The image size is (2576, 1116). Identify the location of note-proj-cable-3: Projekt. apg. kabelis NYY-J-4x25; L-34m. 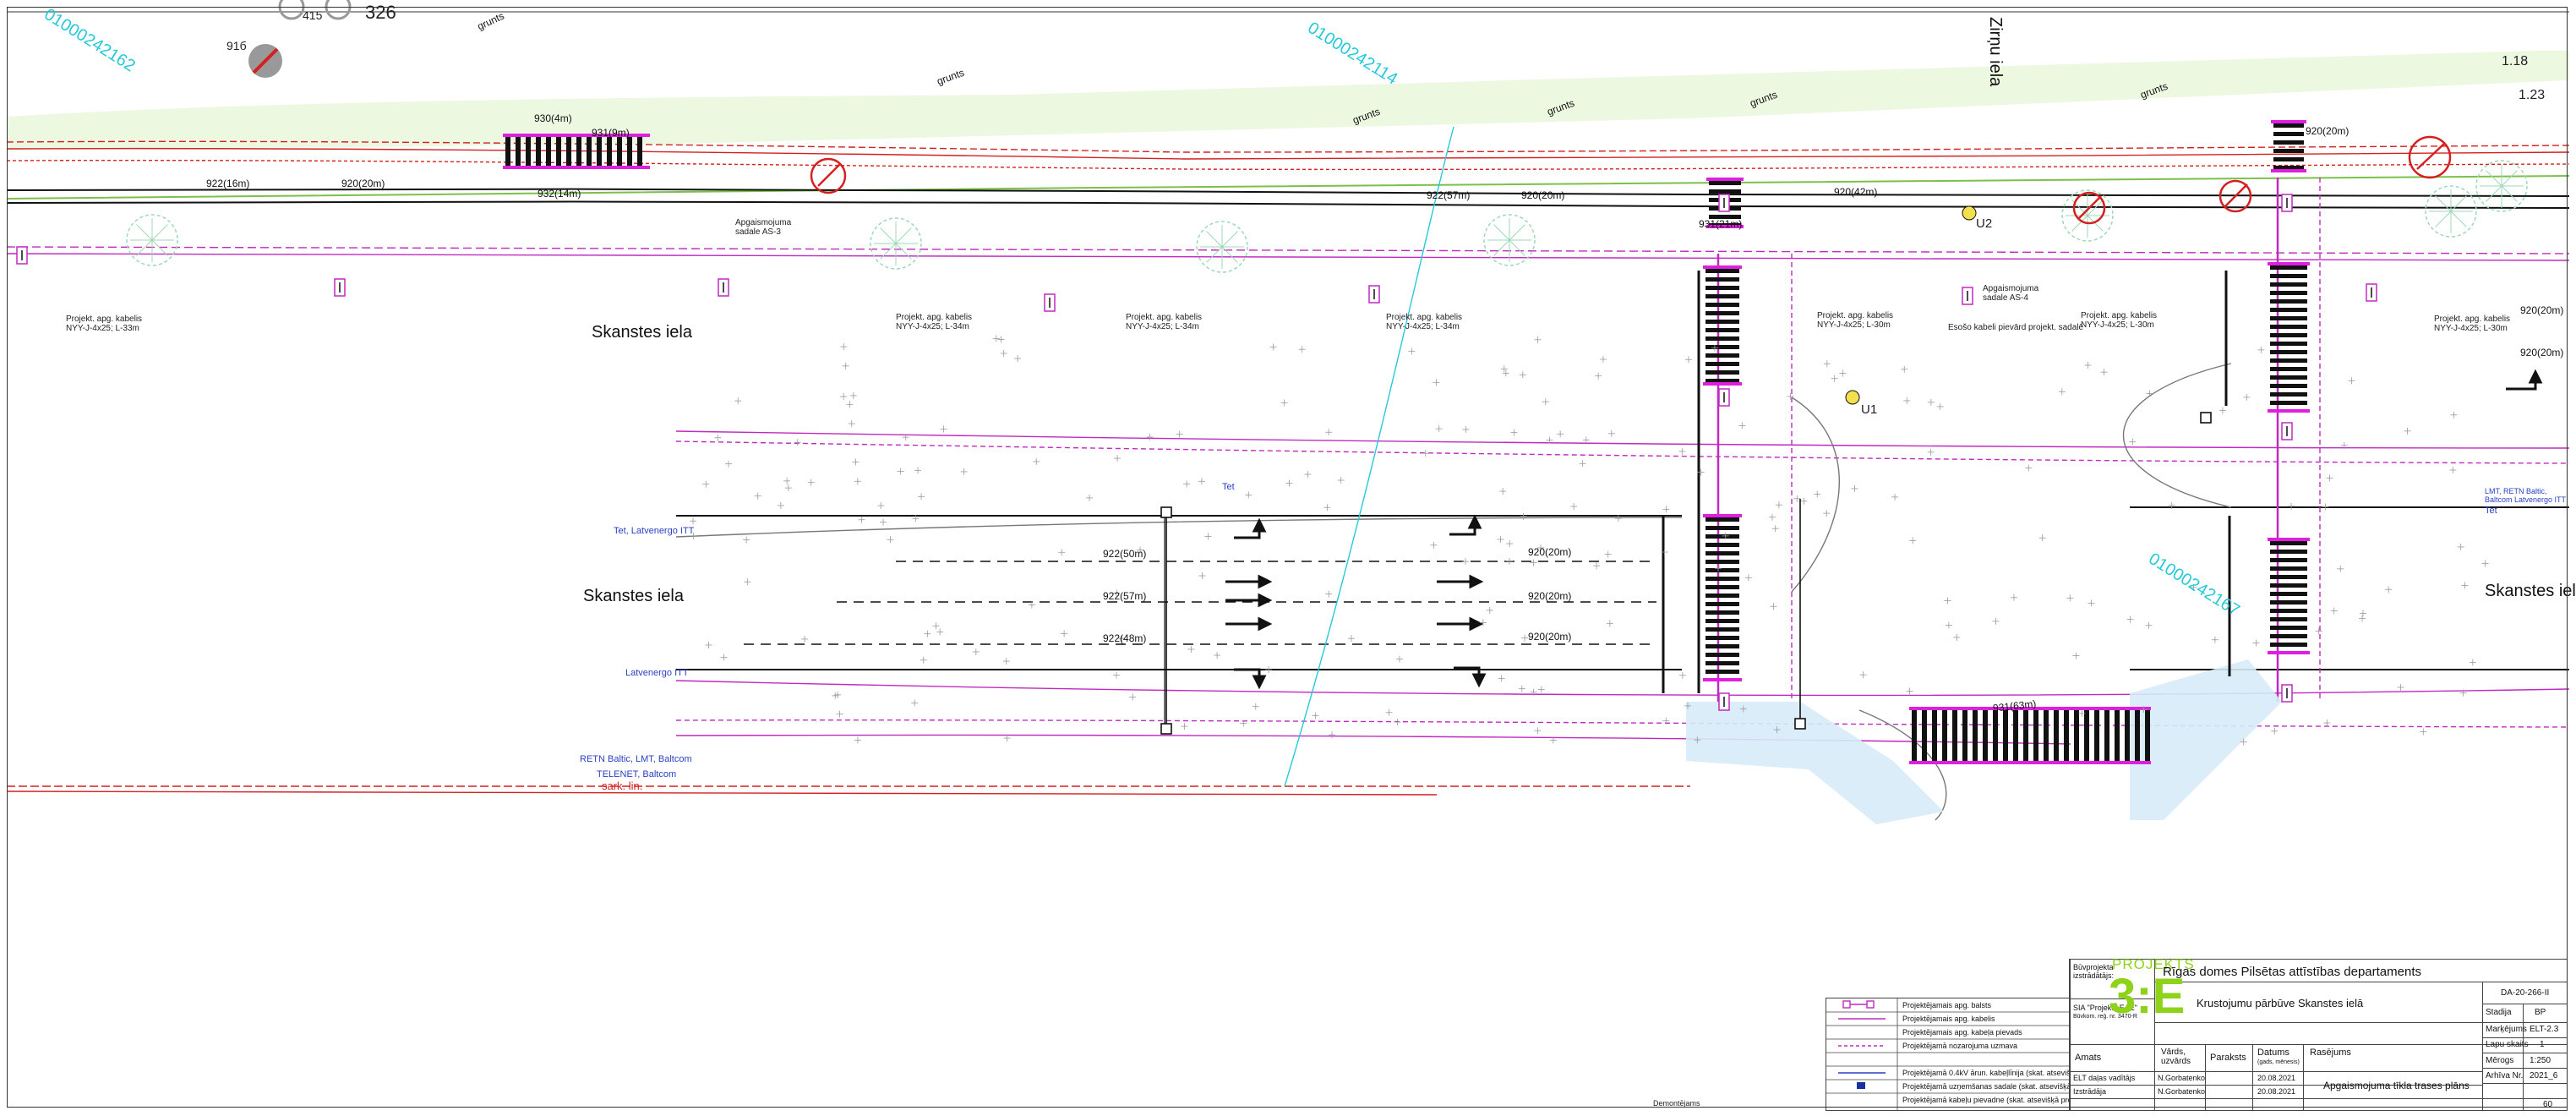
(1164, 322).